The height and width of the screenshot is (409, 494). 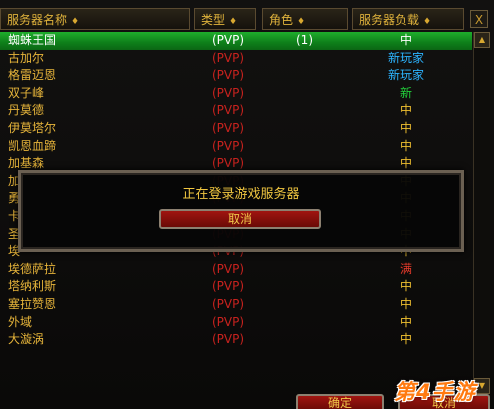 I want to click on realm-row: 塞拉赞恩 (PVP) 中, so click(x=236, y=305).